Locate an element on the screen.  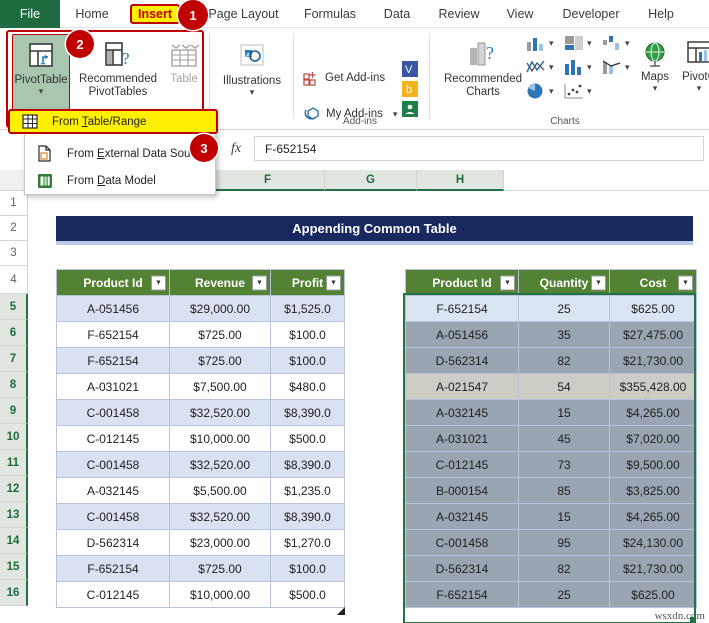
right-header-product-id: Product Id ▼ is located at coordinates (462, 282).